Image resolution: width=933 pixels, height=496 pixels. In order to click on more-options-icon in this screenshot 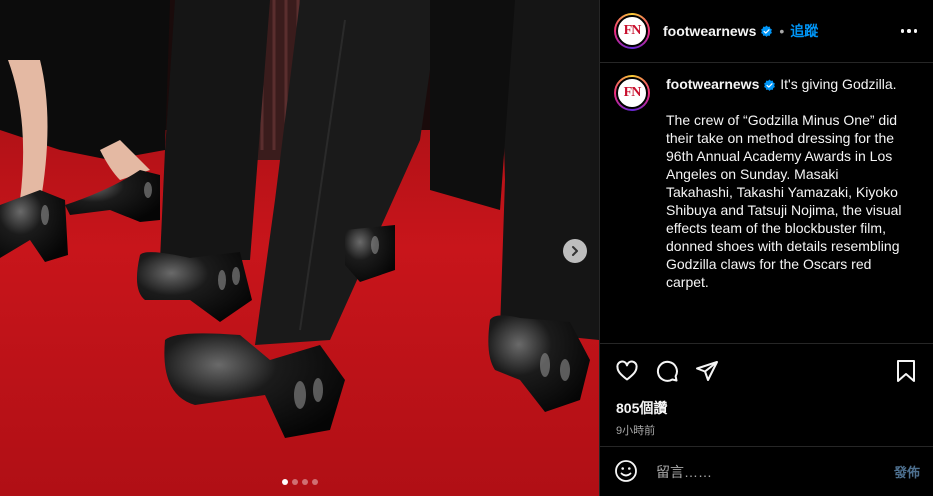, I will do `click(909, 31)`.